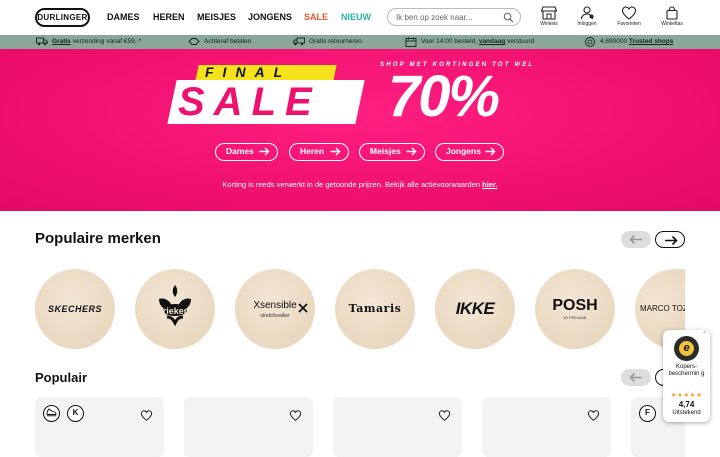  What do you see at coordinates (248, 72) in the screenshot?
I see `final-label: FINAL` at bounding box center [248, 72].